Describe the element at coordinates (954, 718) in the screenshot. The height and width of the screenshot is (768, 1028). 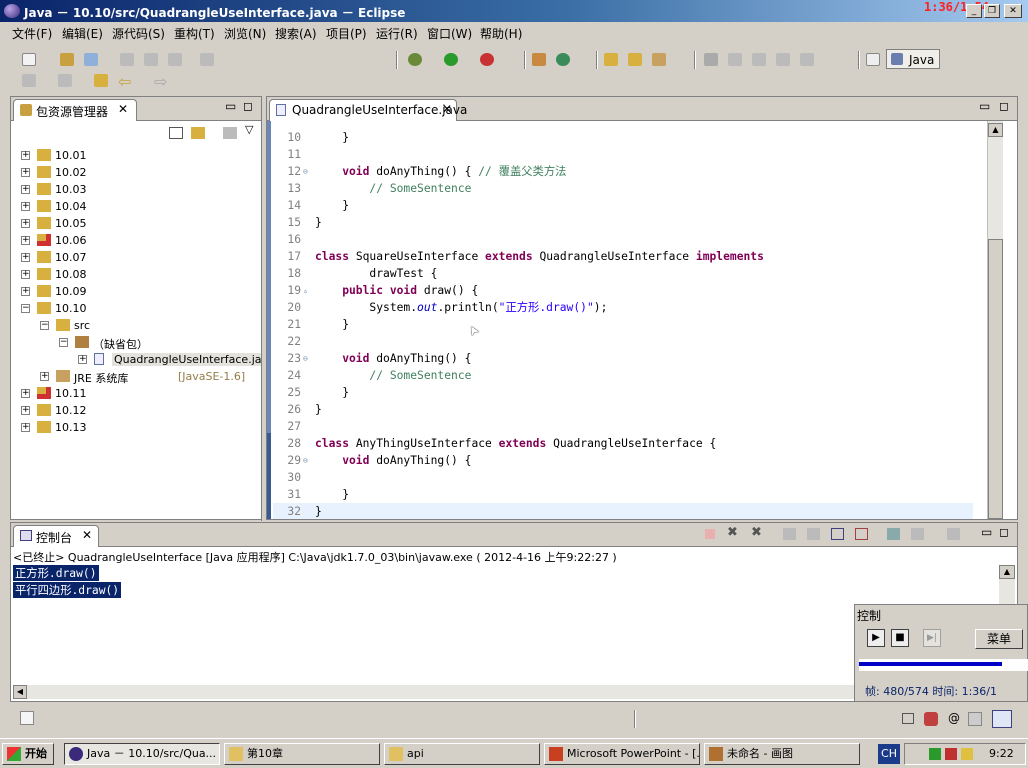
I see `tray-at-icon: @` at that location.